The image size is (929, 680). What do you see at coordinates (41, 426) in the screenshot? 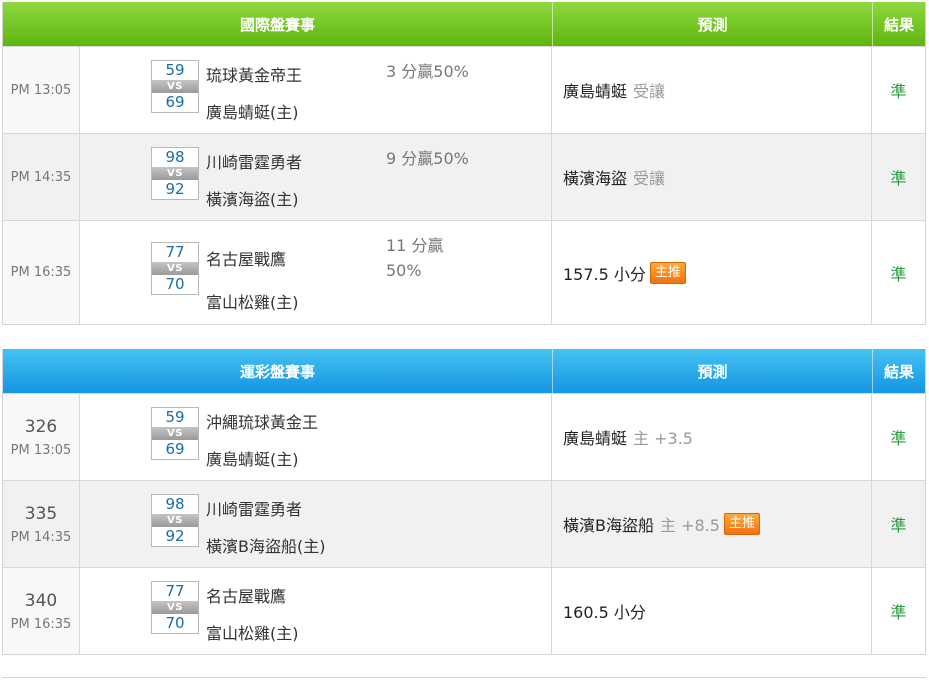
I see `game-code: 326` at bounding box center [41, 426].